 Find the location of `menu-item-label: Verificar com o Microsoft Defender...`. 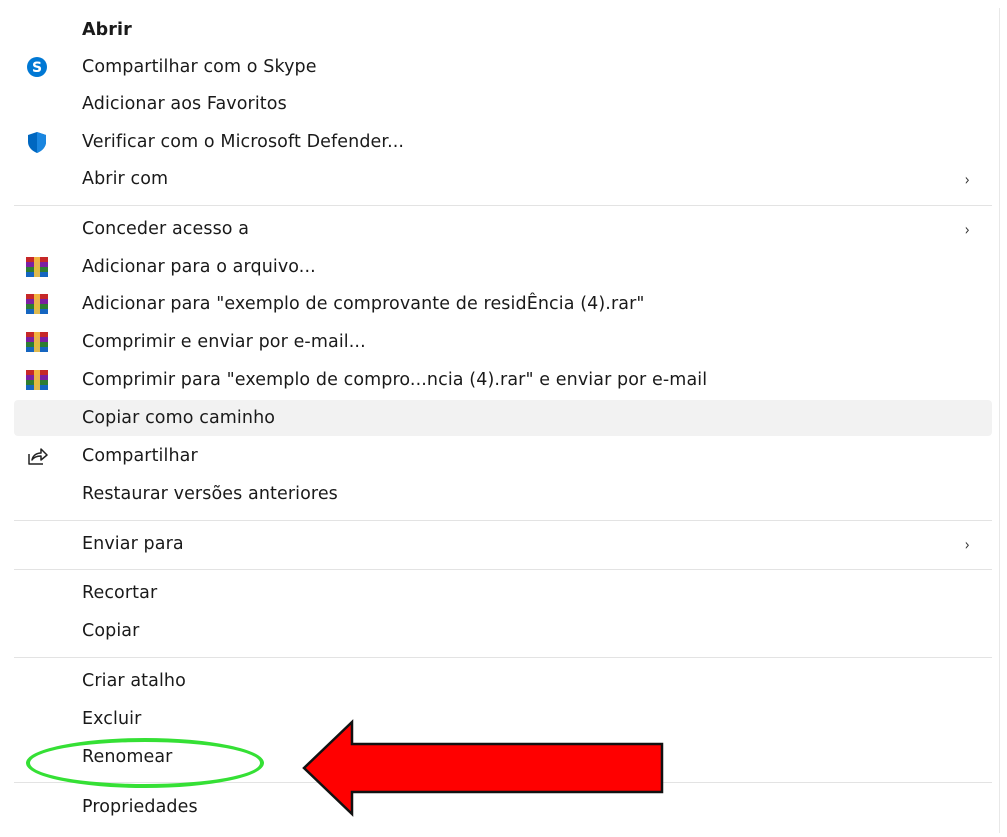

menu-item-label: Verificar com o Microsoft Defender... is located at coordinates (243, 142).